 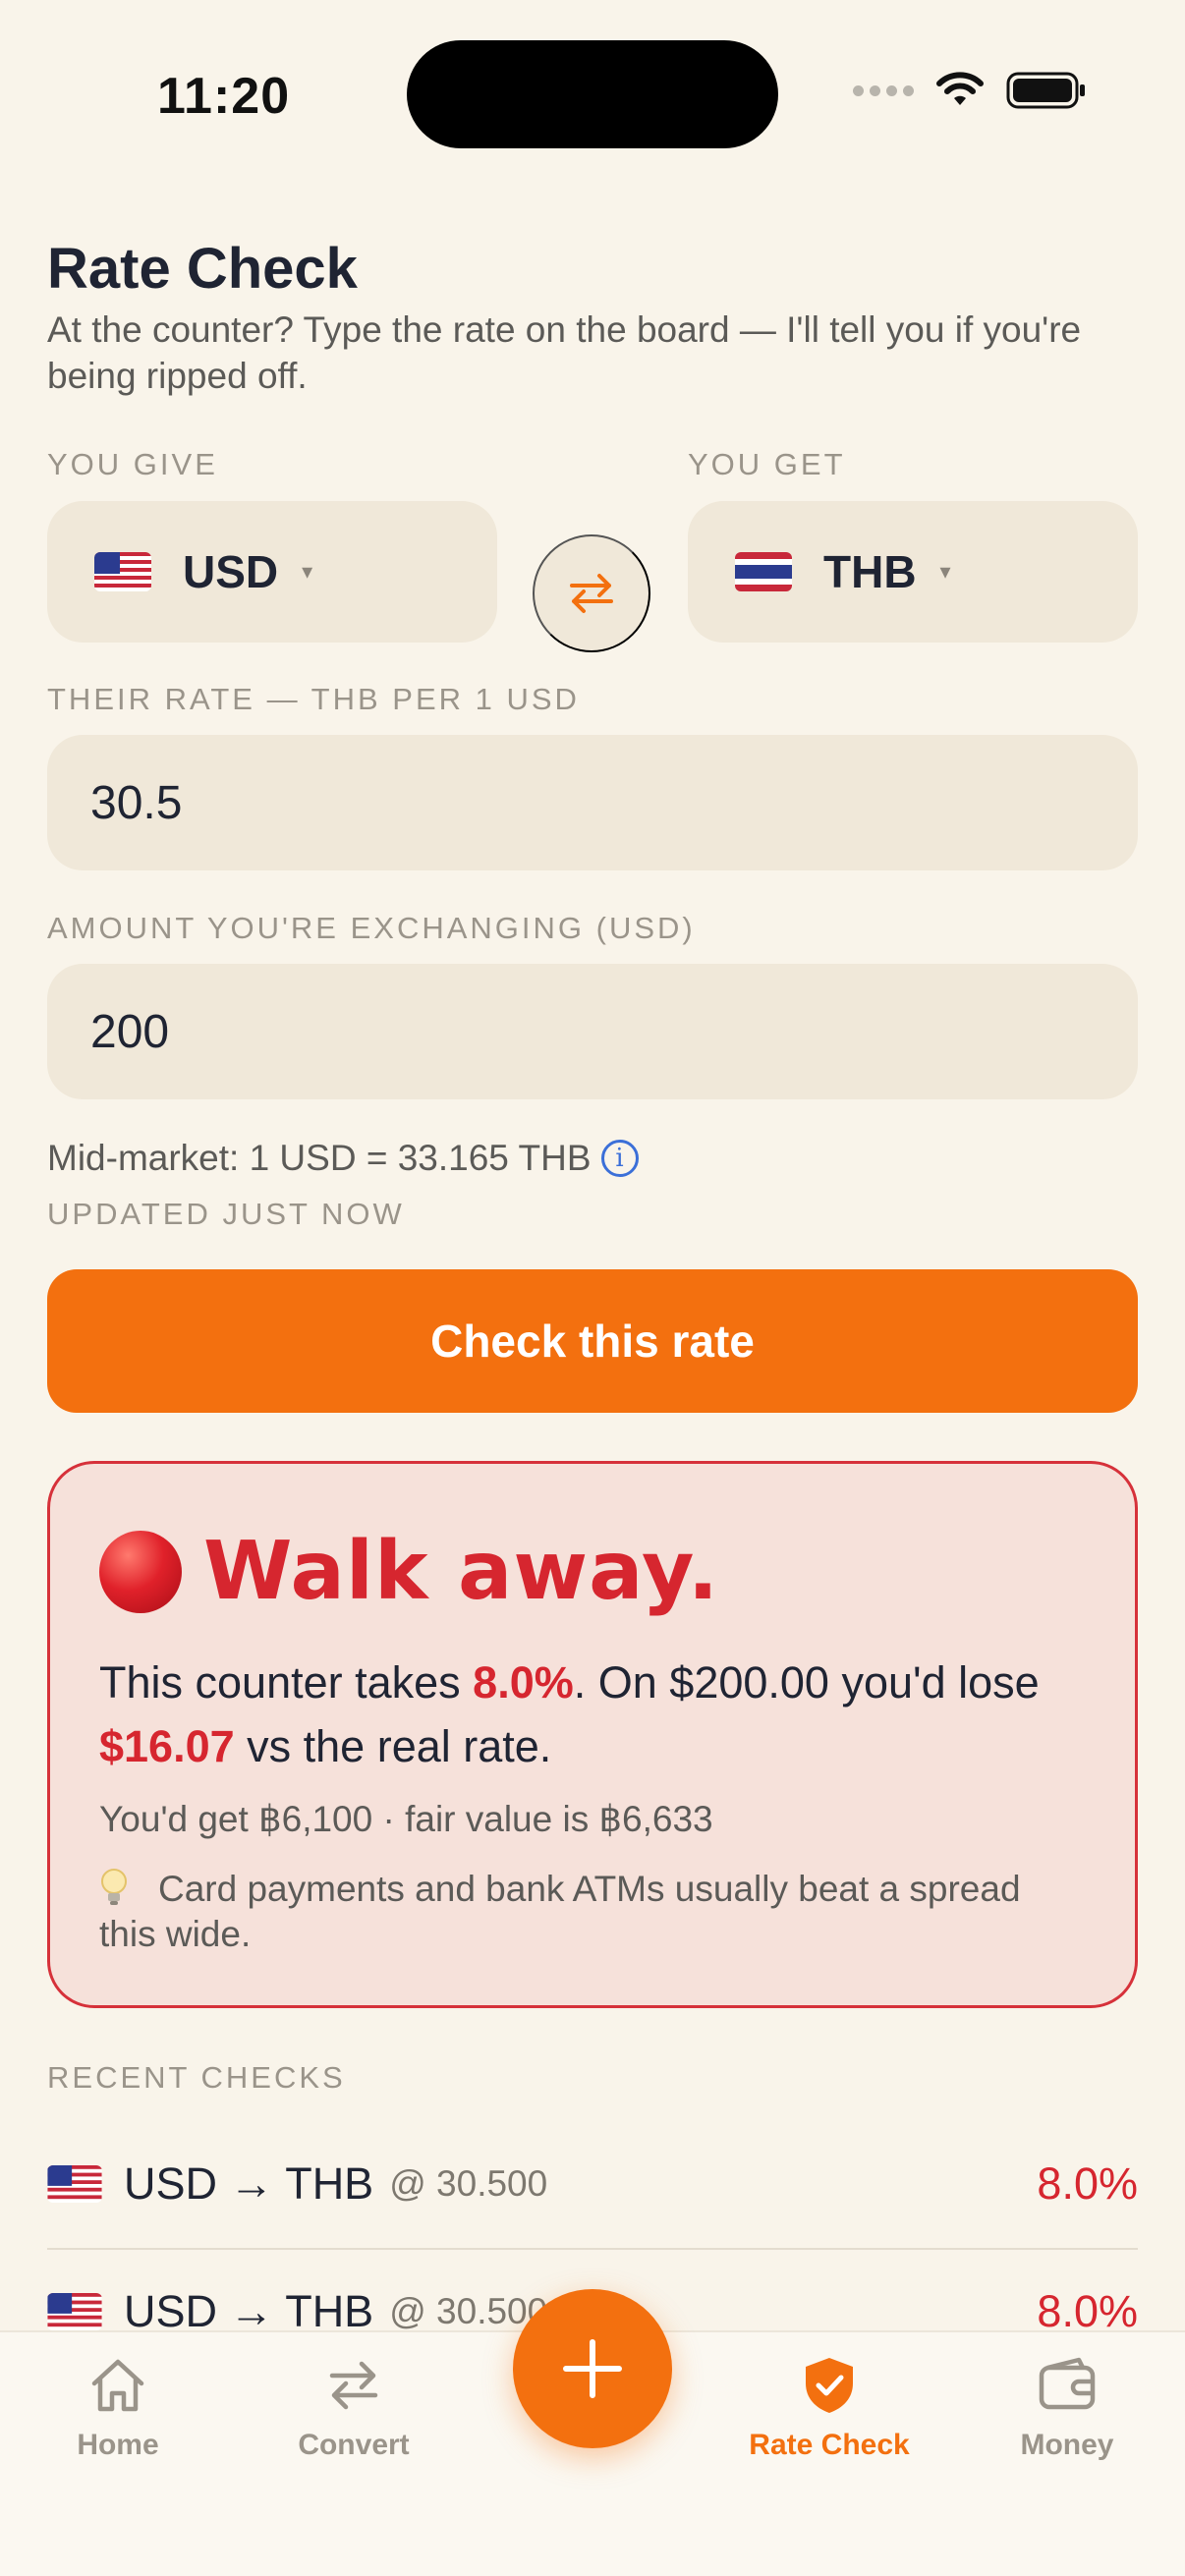 What do you see at coordinates (807, 1682) in the screenshot?
I see `verdict-body-mid: . On $200.00 you'd lose` at bounding box center [807, 1682].